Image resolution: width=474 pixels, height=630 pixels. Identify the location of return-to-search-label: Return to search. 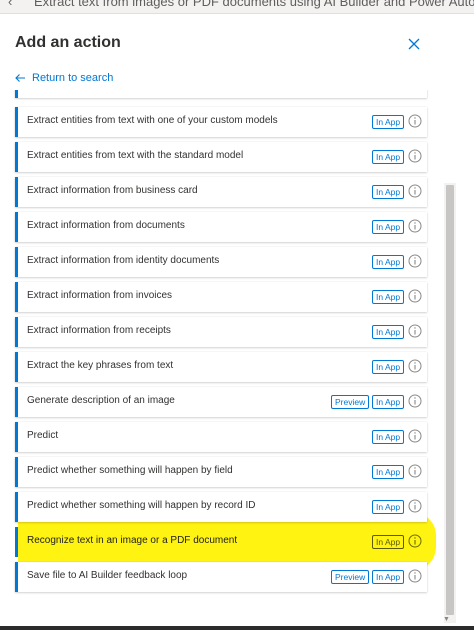
(73, 78).